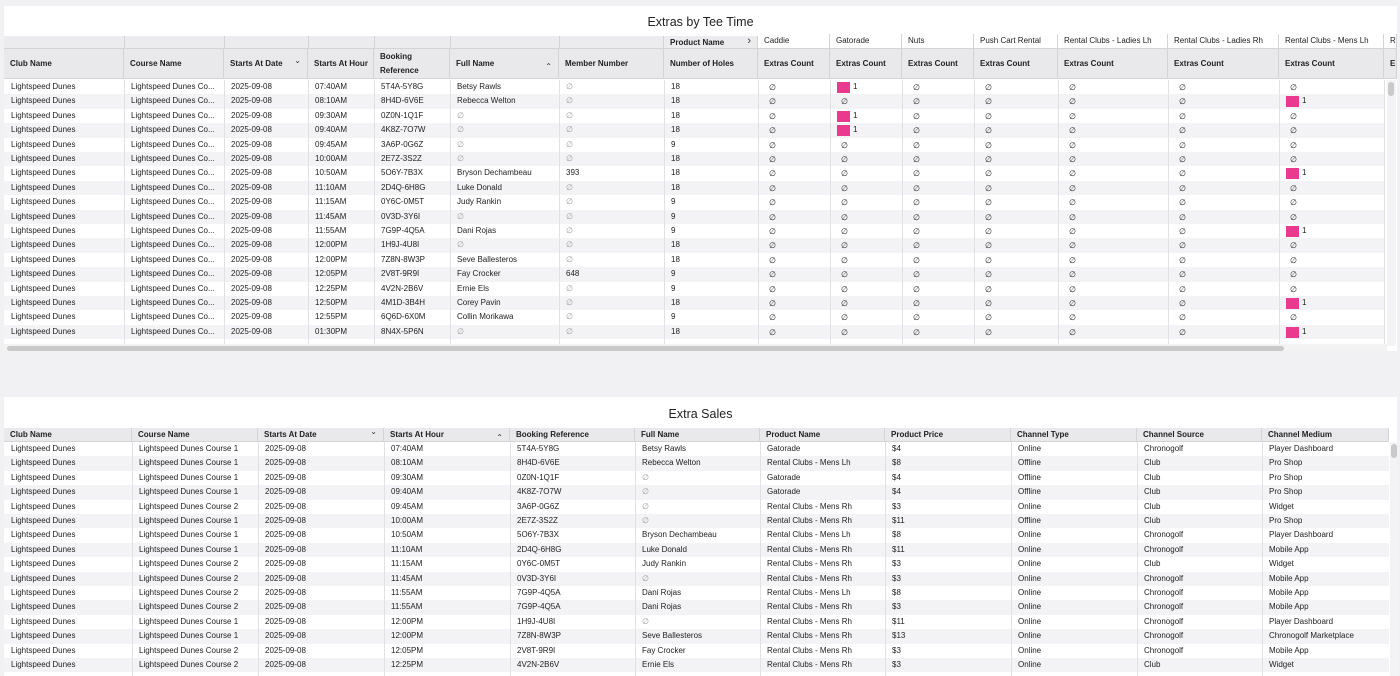 The width and height of the screenshot is (1400, 676). What do you see at coordinates (341, 159) in the screenshot?
I see `table-cell: 10:00AM` at bounding box center [341, 159].